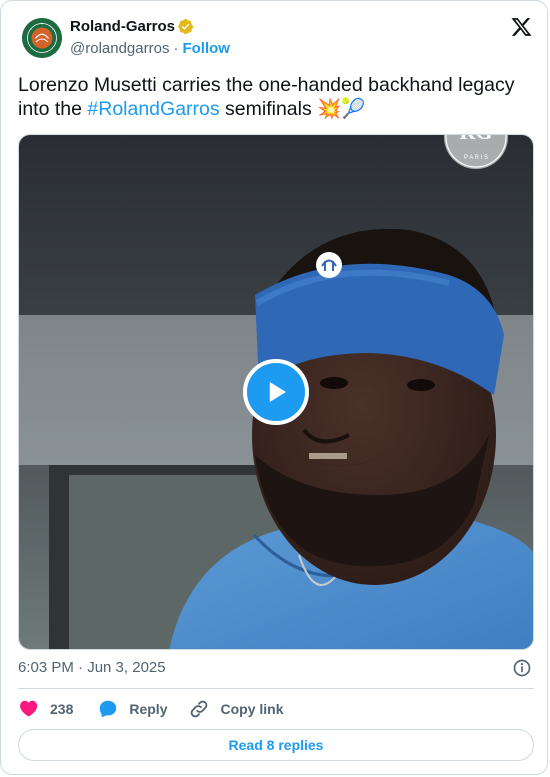 This screenshot has width=550, height=777. I want to click on reply-button: Reply, so click(132, 709).